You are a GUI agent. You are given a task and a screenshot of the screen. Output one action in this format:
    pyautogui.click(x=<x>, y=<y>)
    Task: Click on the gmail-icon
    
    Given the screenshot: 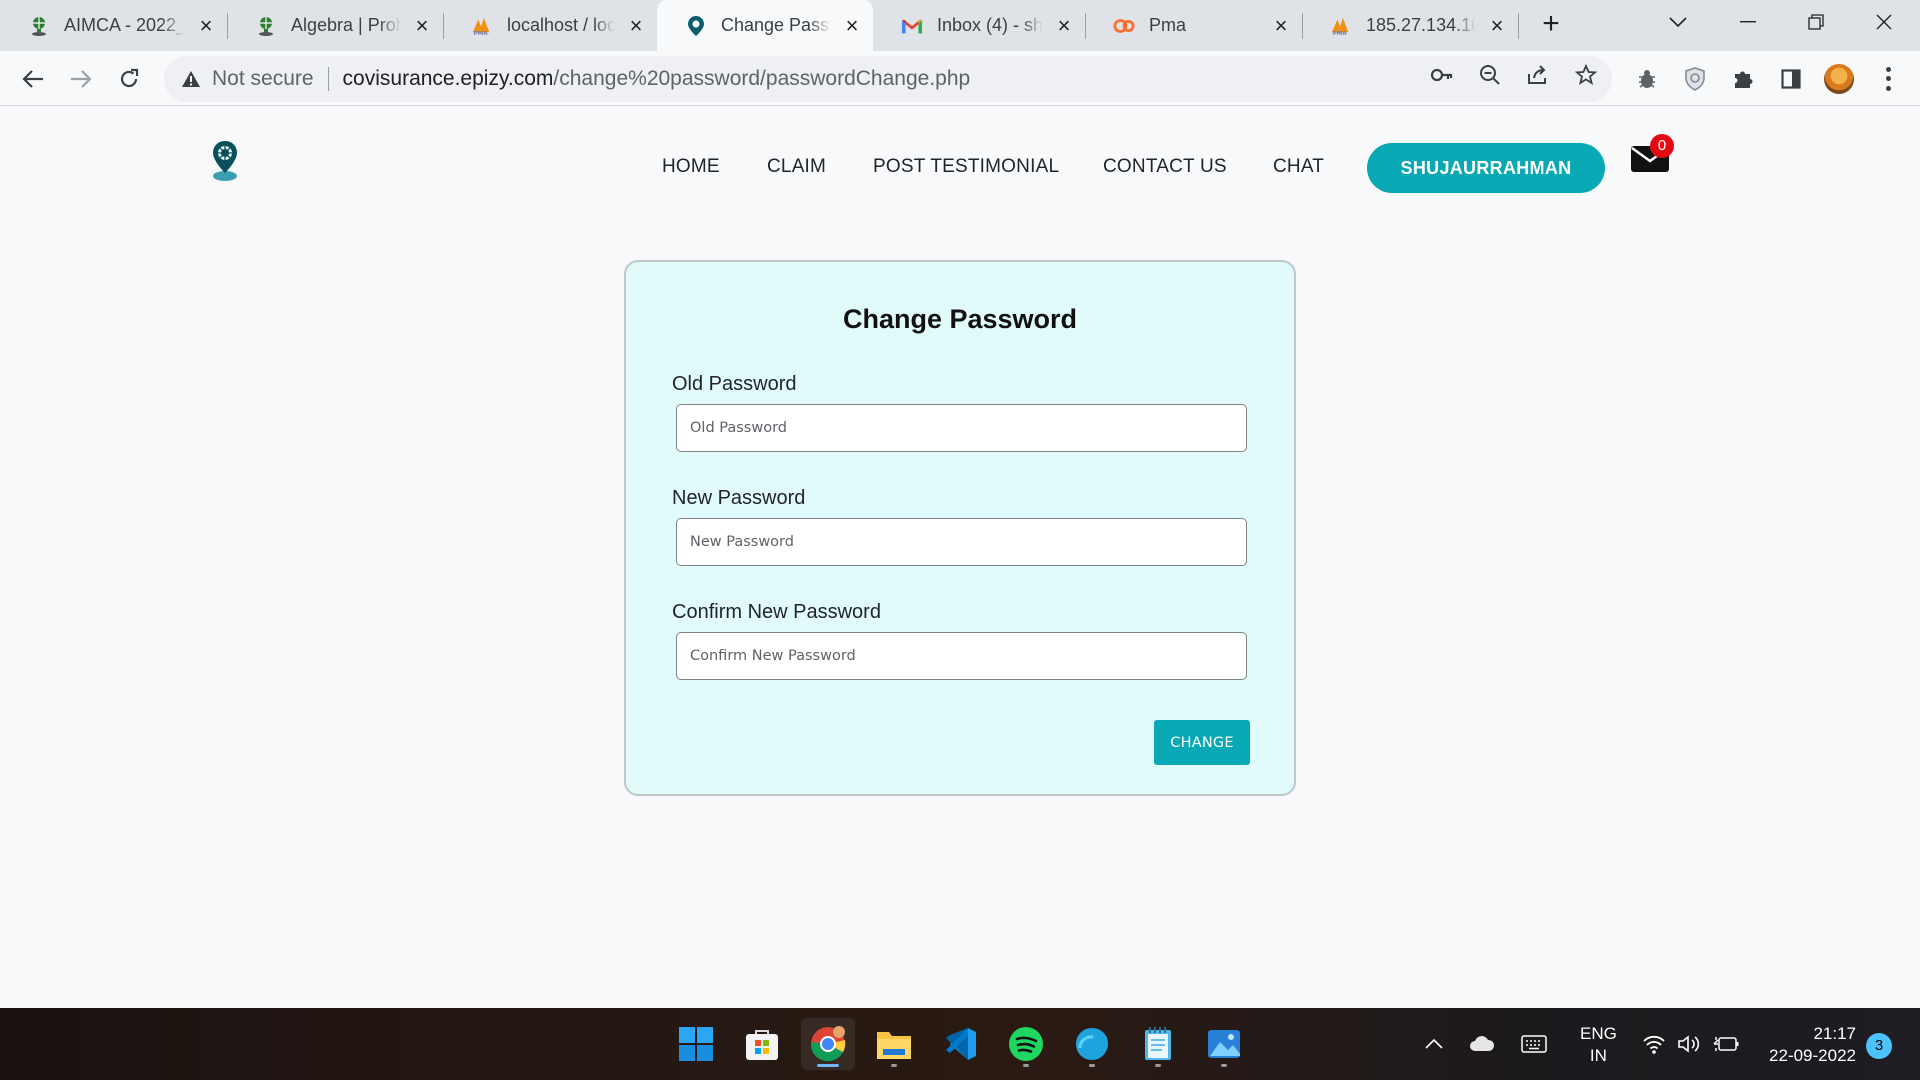 What is the action you would take?
    pyautogui.click(x=912, y=26)
    